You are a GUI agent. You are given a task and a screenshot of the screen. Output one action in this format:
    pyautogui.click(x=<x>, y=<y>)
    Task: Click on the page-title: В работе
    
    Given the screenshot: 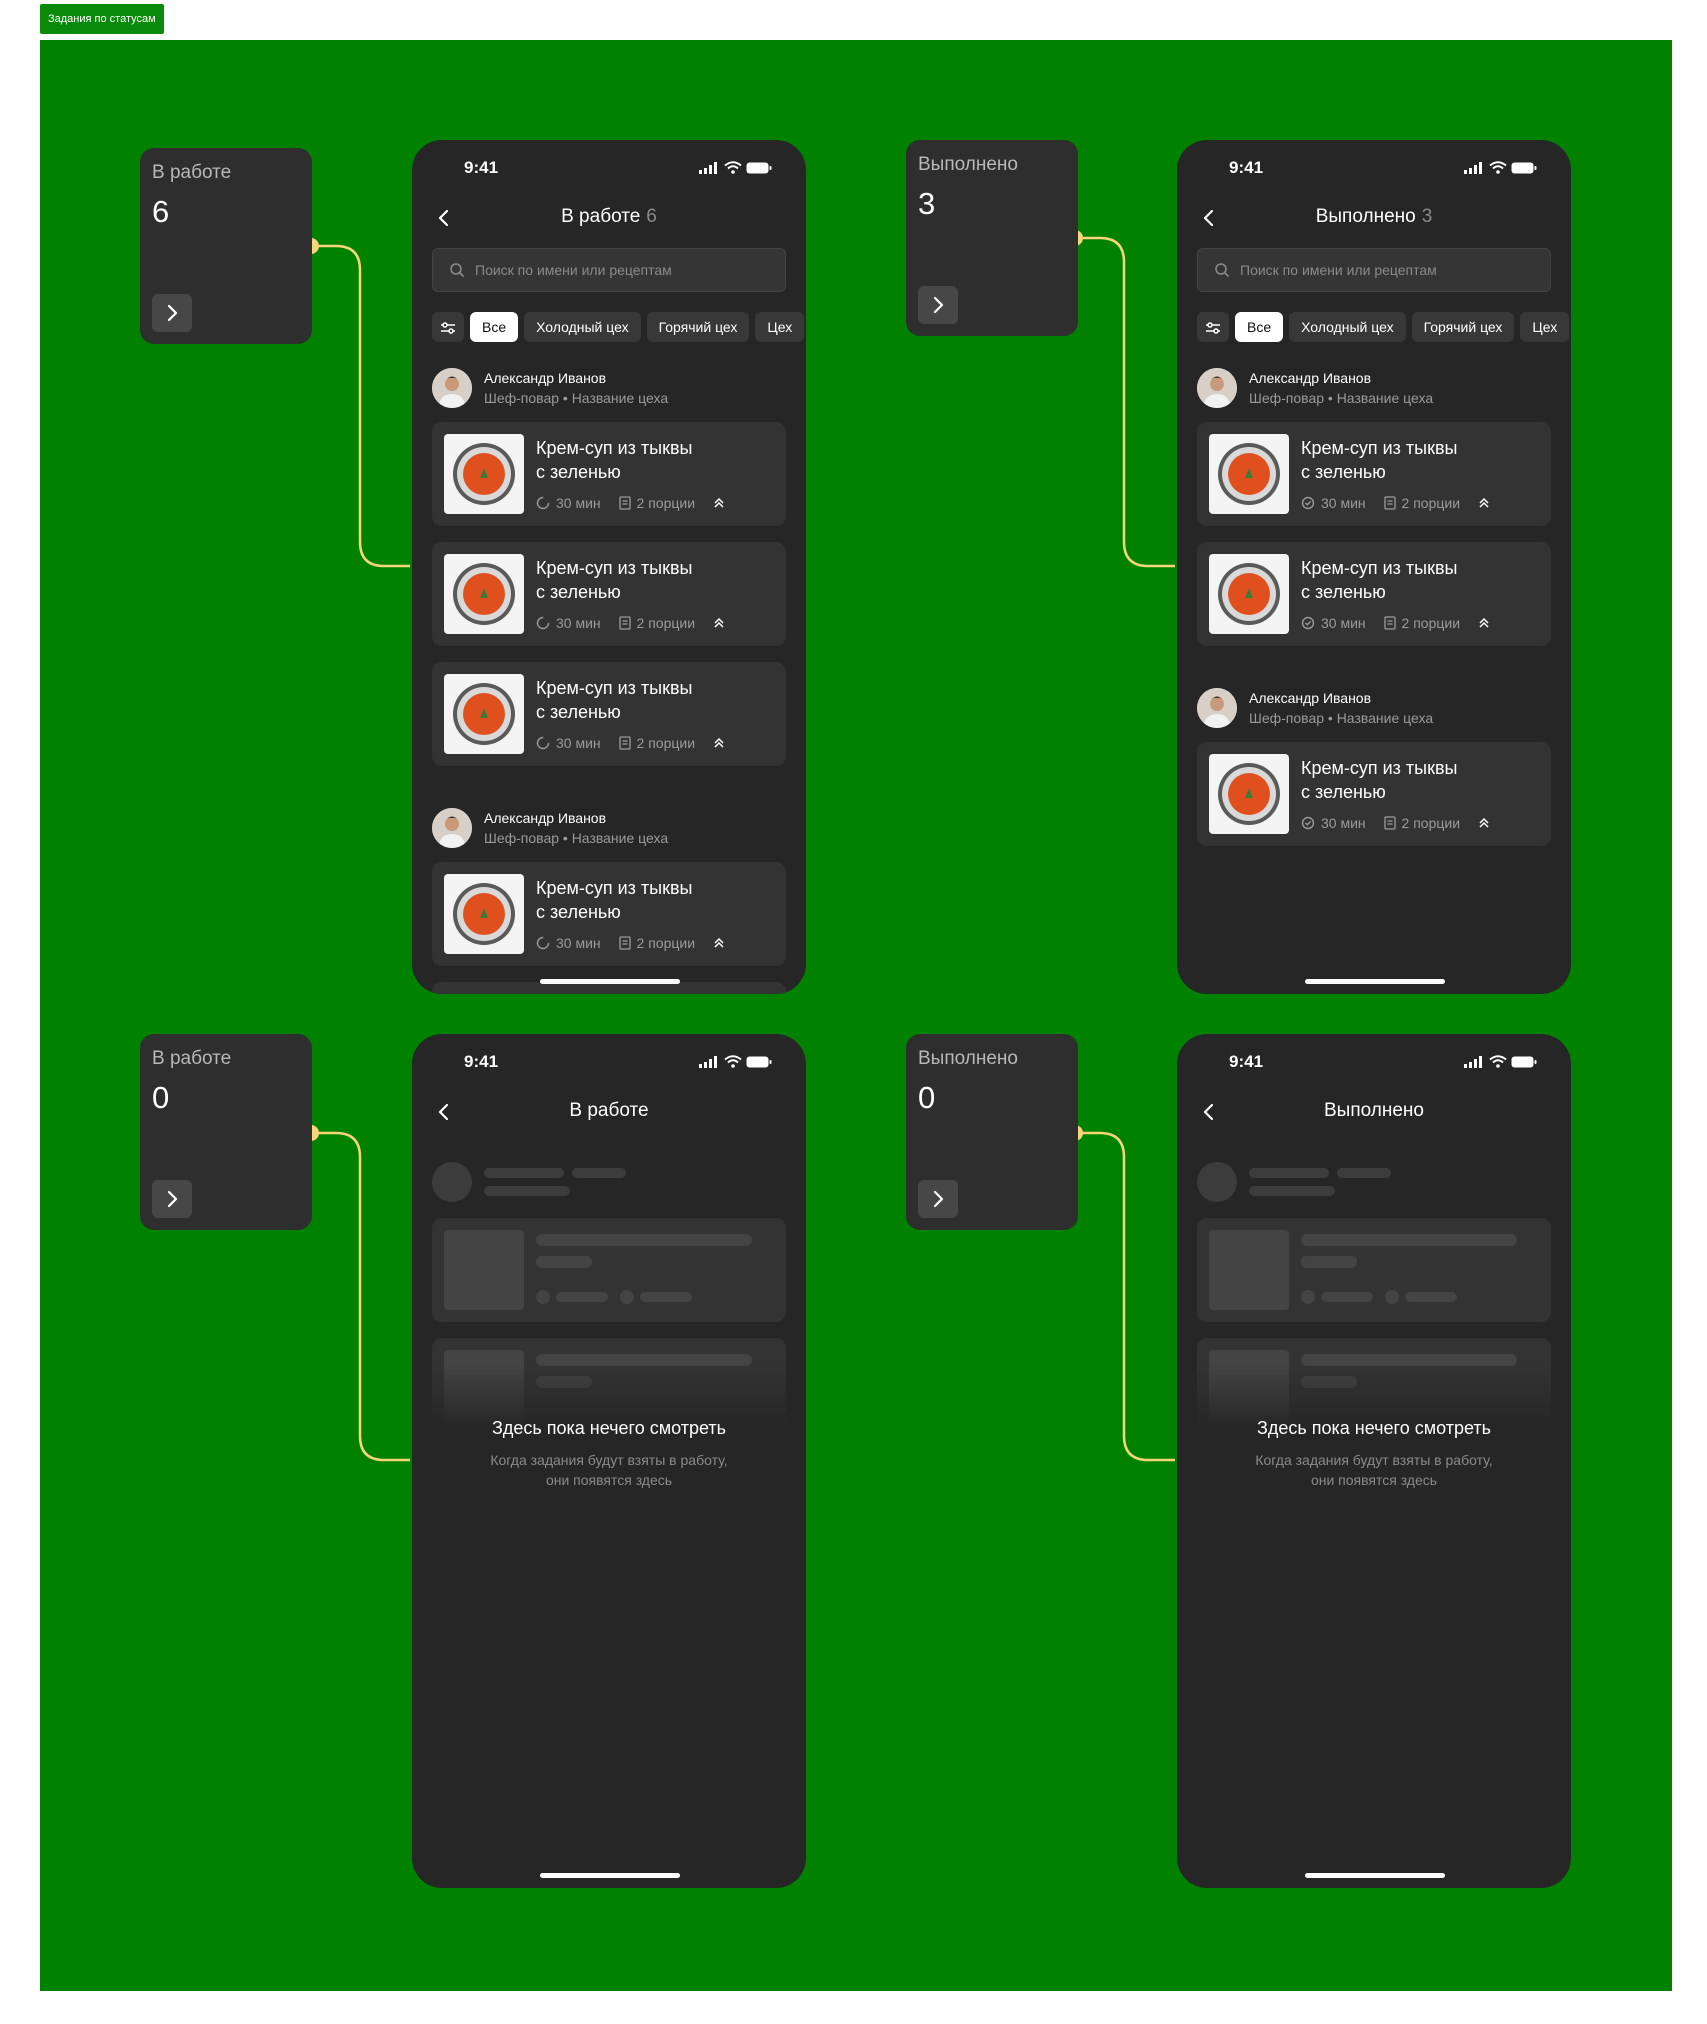 What is the action you would take?
    pyautogui.click(x=609, y=1110)
    